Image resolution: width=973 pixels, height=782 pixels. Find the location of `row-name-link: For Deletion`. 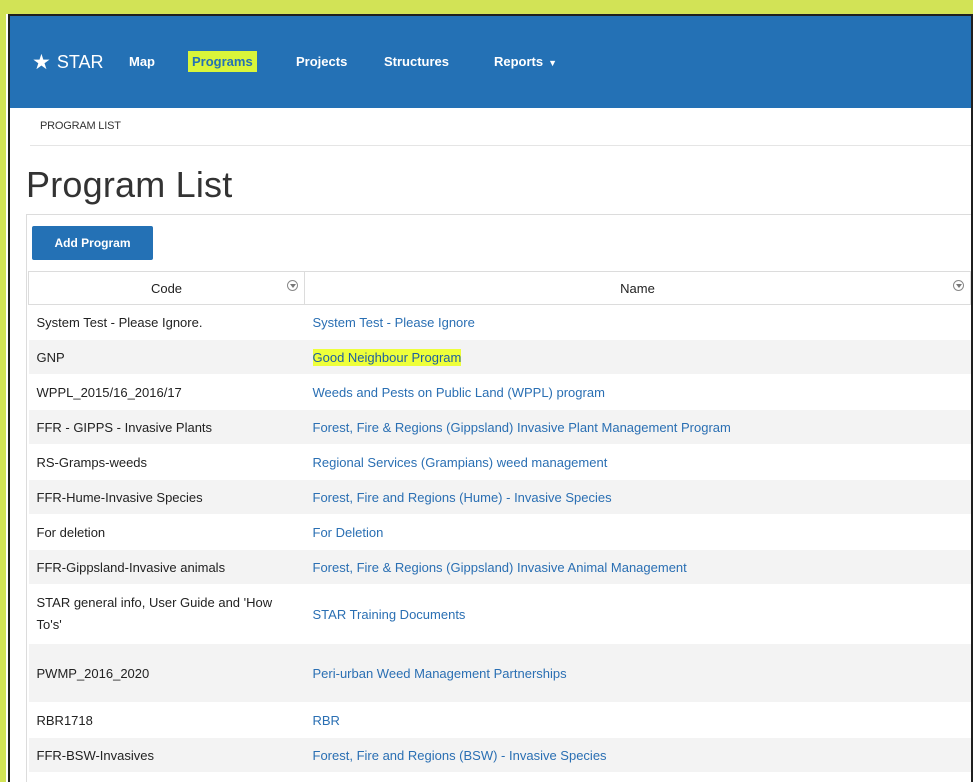

row-name-link: For Deletion is located at coordinates (637, 532).